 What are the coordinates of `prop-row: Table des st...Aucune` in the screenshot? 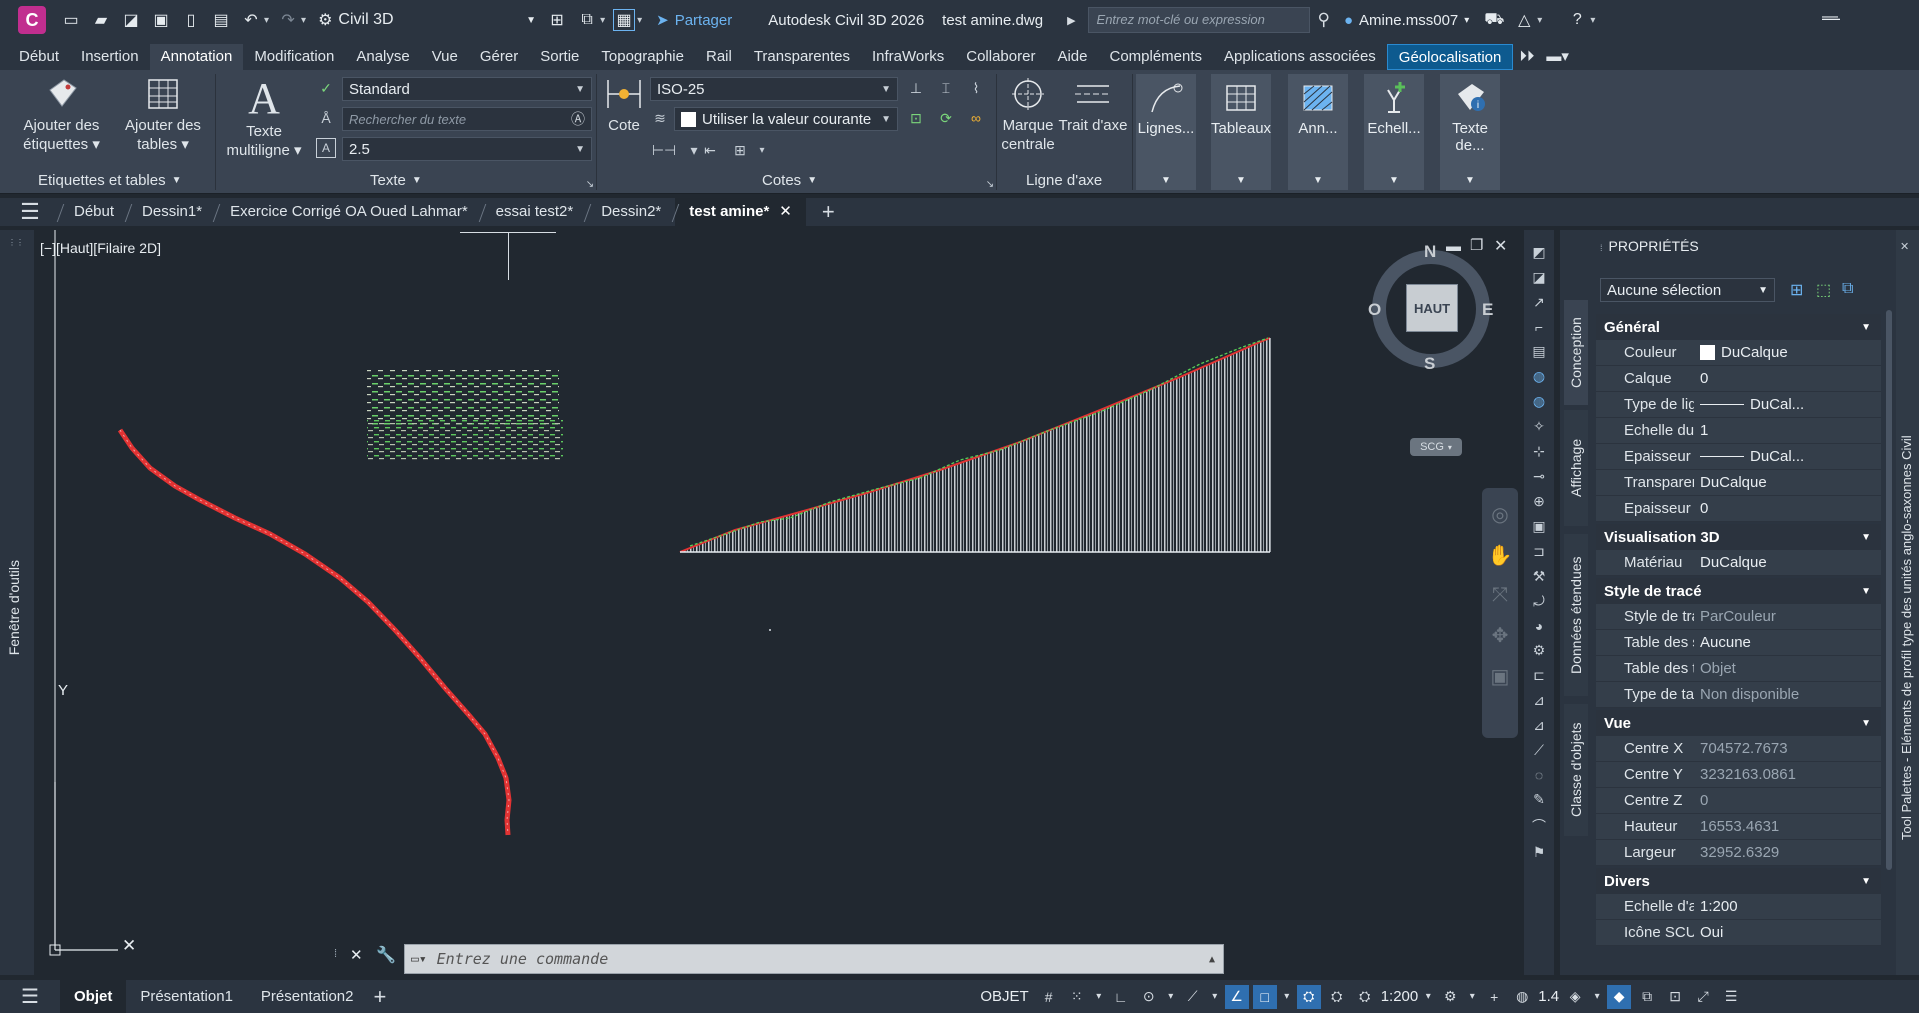 It's located at (1738, 643).